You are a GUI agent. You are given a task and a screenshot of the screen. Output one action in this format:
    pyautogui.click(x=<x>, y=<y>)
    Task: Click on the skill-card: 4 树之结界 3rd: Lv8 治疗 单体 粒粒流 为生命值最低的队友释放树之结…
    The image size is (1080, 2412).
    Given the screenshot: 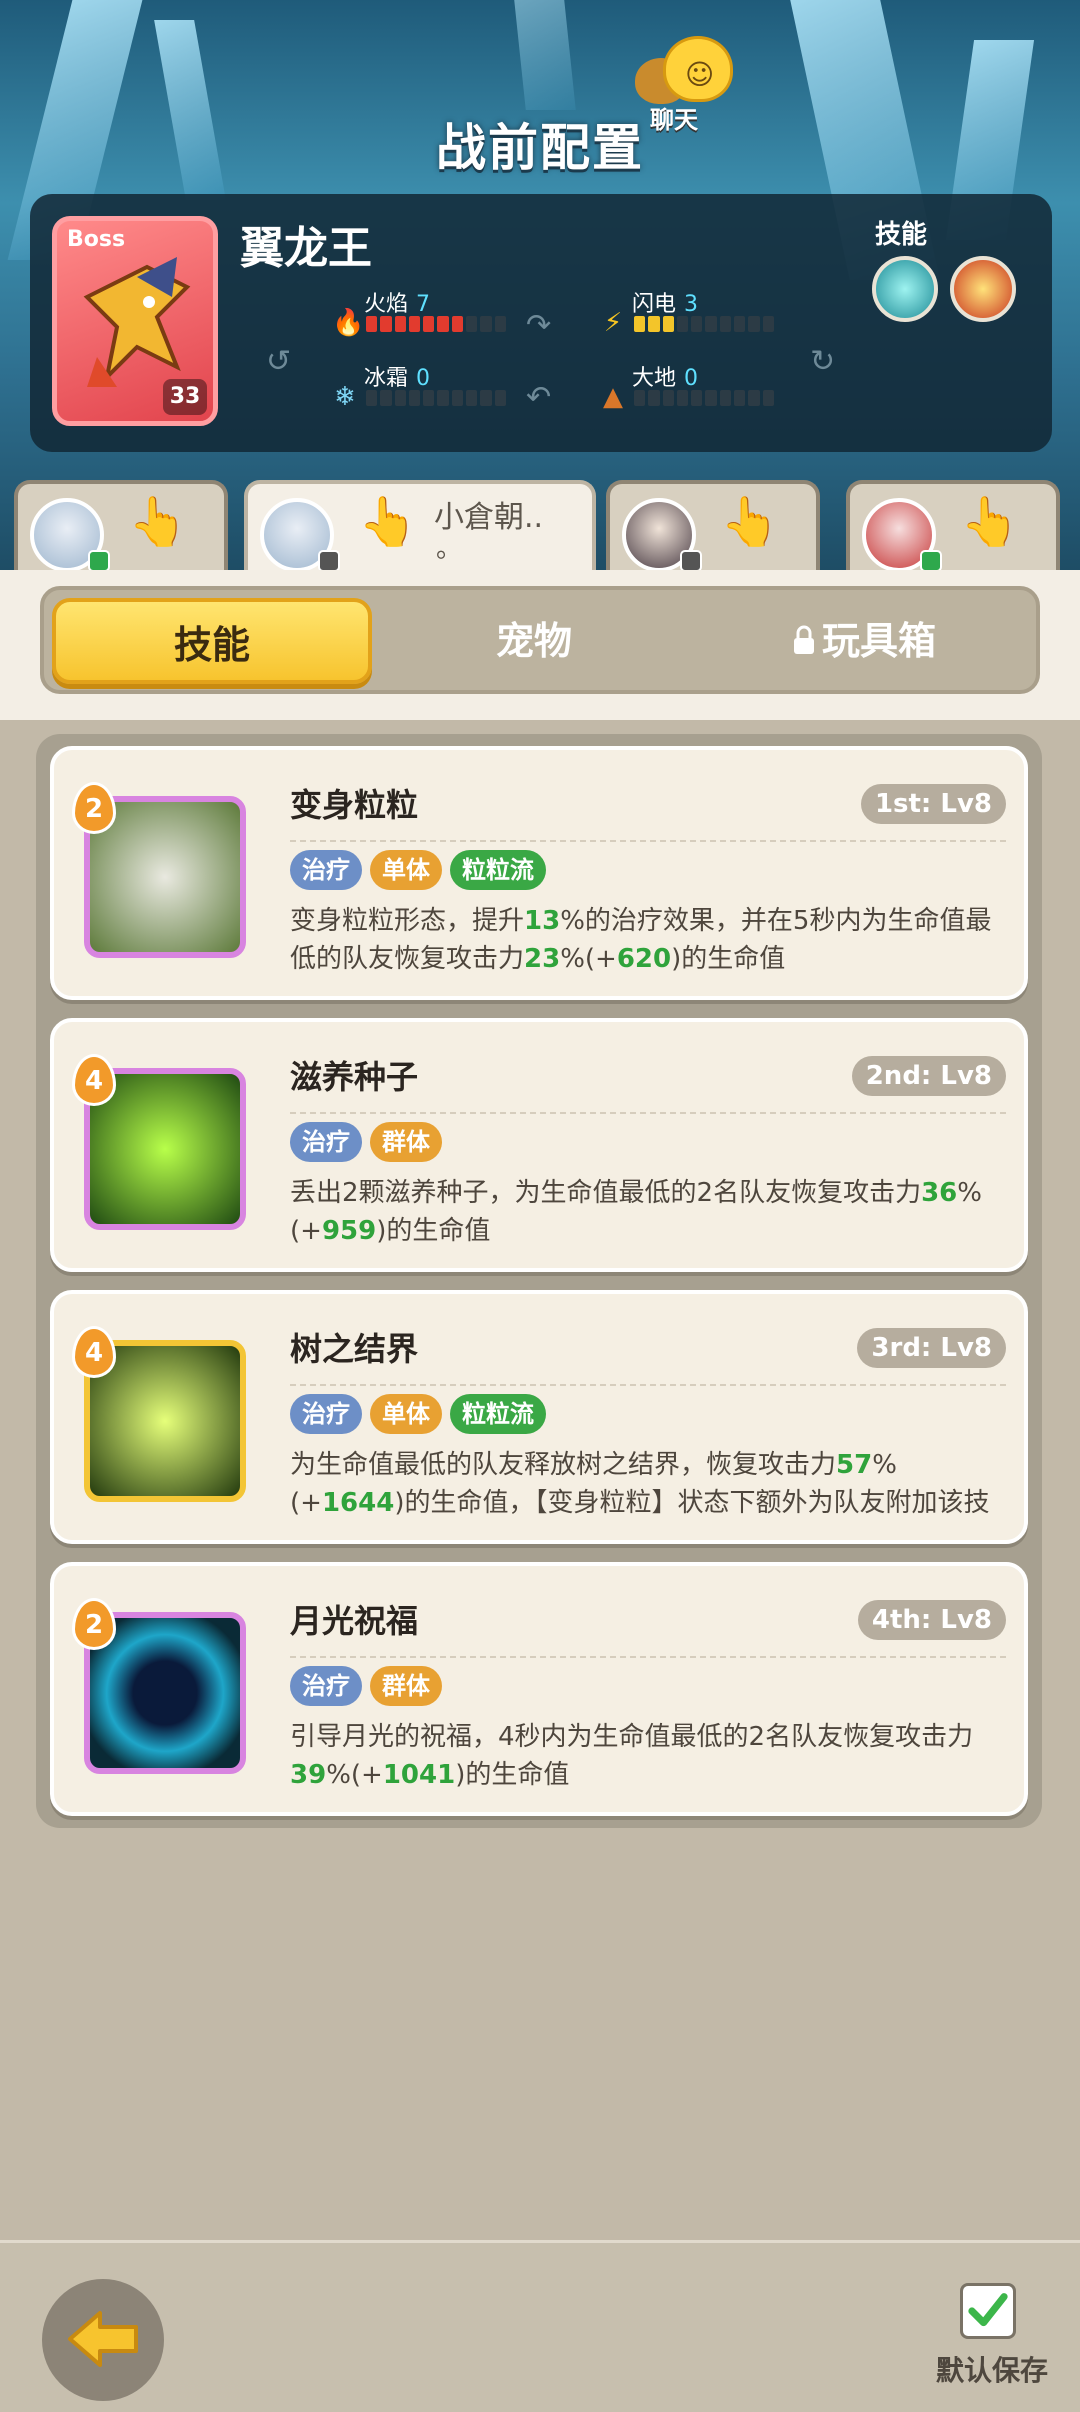 What is the action you would take?
    pyautogui.click(x=539, y=1417)
    